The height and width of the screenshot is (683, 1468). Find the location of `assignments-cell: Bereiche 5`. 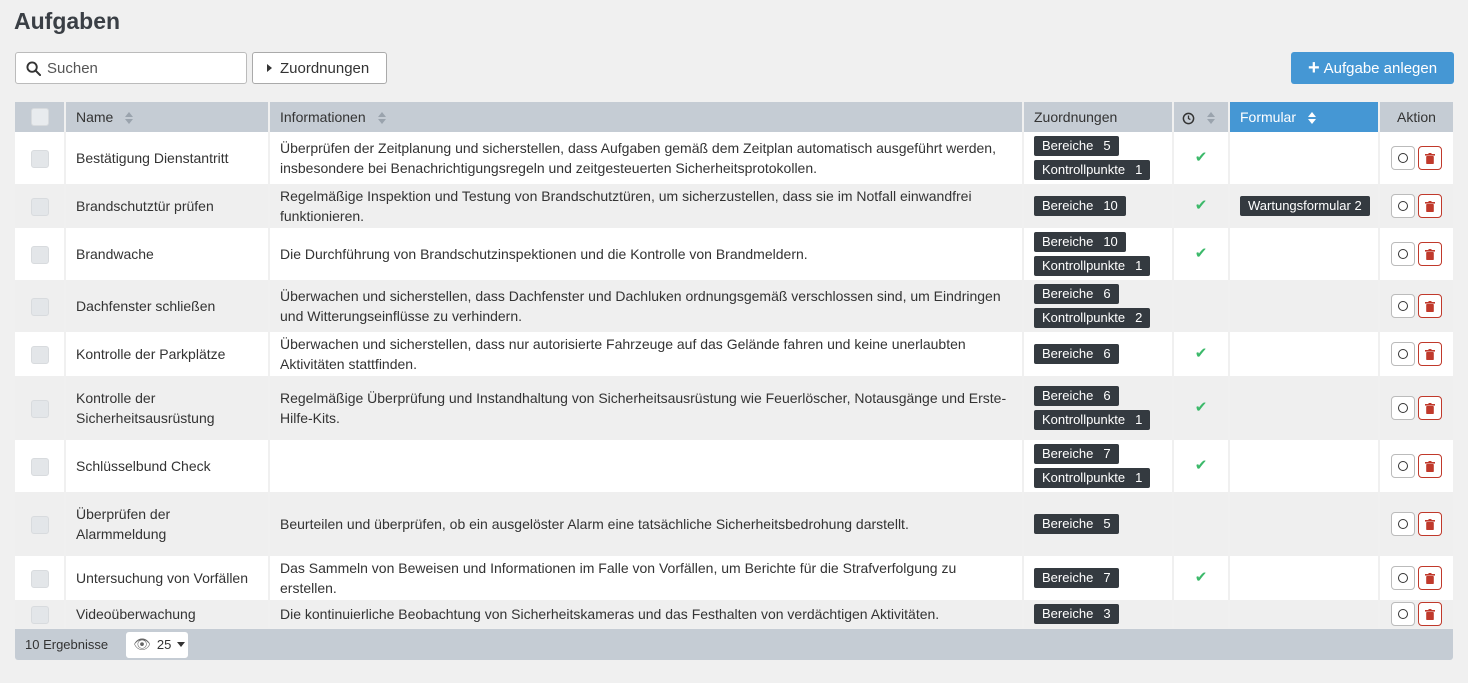

assignments-cell: Bereiche 5 is located at coordinates (1098, 524).